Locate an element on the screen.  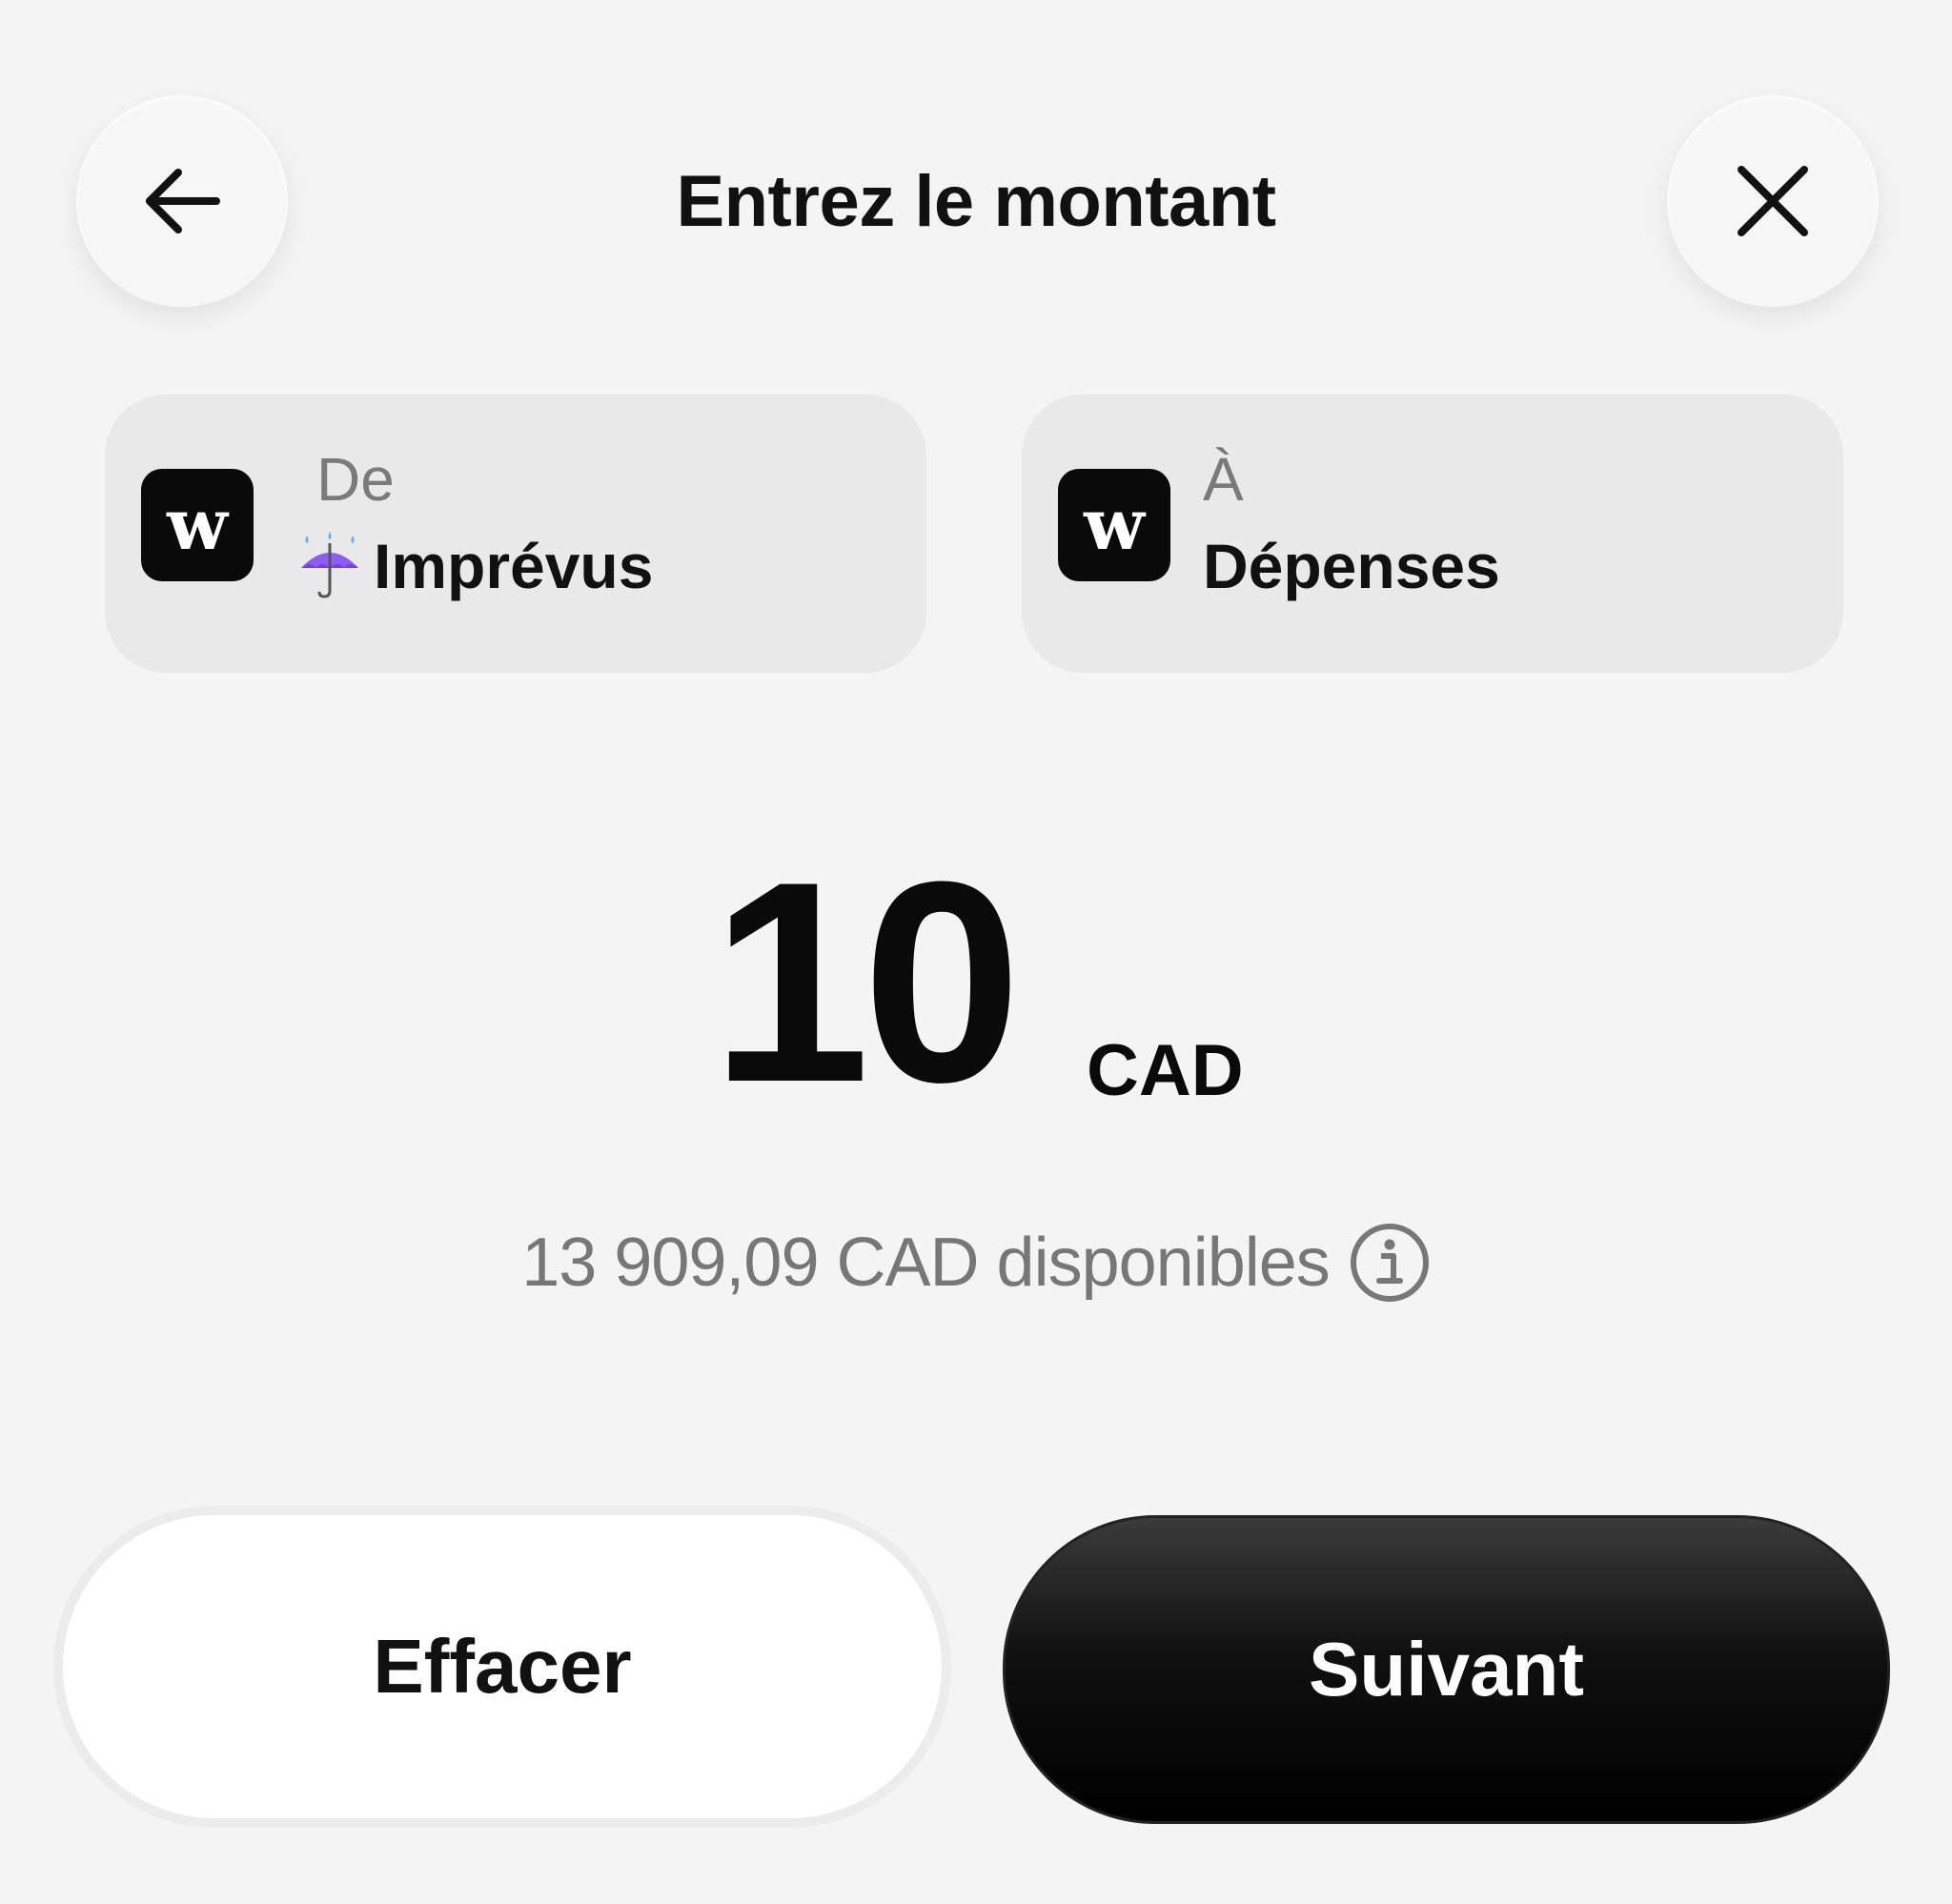
from-account-name: Imprévus is located at coordinates (514, 566).